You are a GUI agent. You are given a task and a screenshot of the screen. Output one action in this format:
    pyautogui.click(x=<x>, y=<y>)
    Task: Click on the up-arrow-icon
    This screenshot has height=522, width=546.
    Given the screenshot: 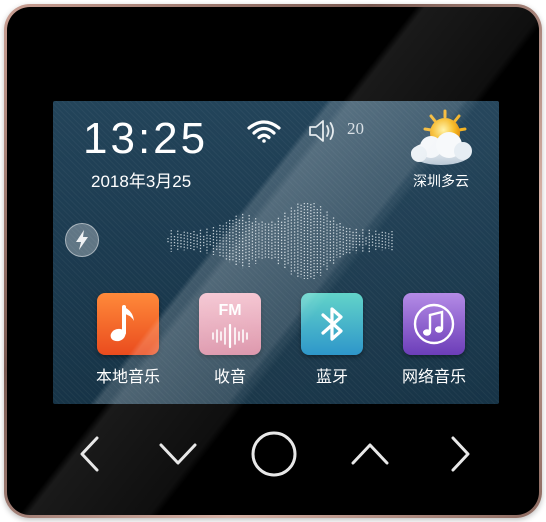 What is the action you would take?
    pyautogui.click(x=370, y=454)
    